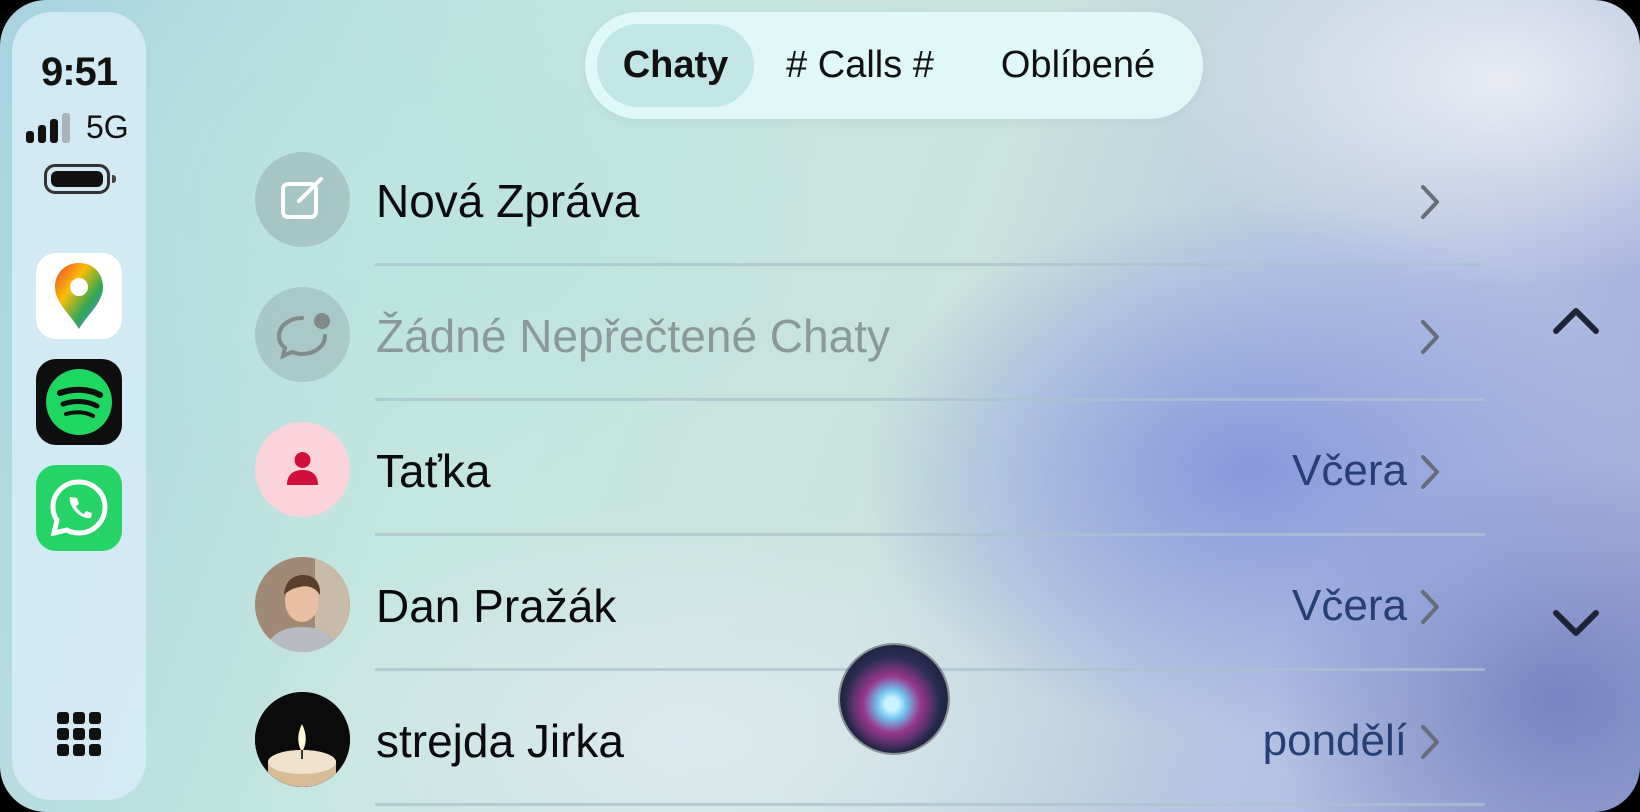 Image resolution: width=1640 pixels, height=812 pixels. What do you see at coordinates (79, 72) in the screenshot?
I see `status-time: 9:51` at bounding box center [79, 72].